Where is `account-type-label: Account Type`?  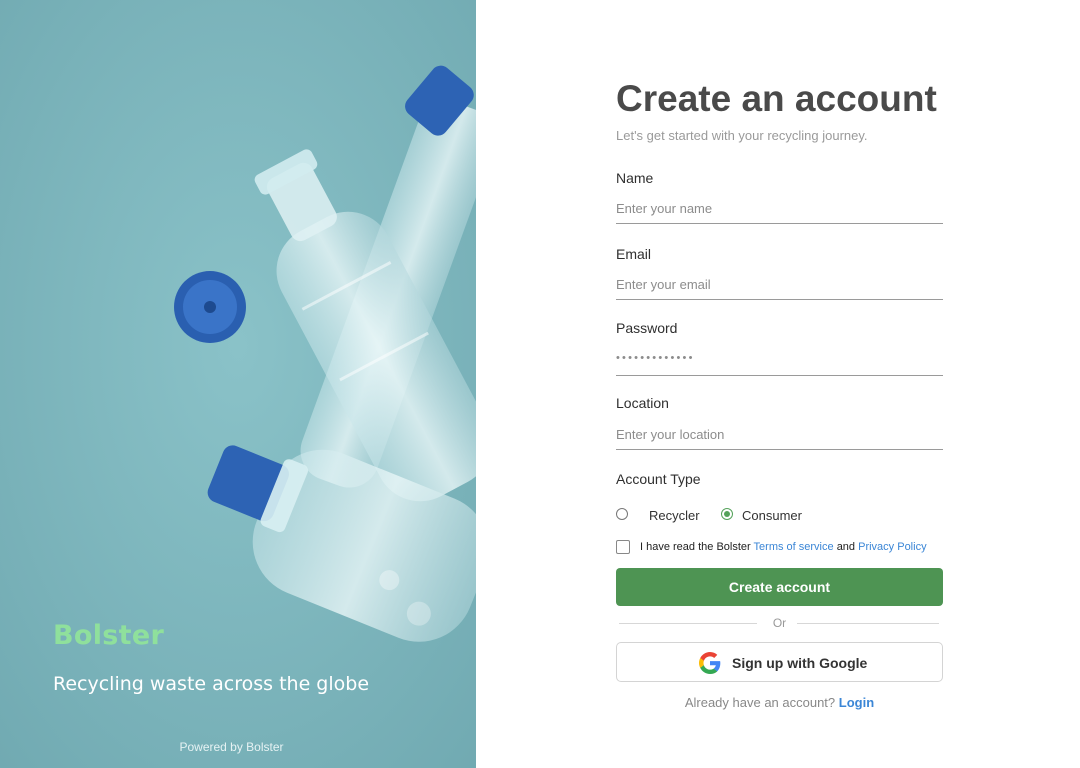 account-type-label: Account Type is located at coordinates (658, 479).